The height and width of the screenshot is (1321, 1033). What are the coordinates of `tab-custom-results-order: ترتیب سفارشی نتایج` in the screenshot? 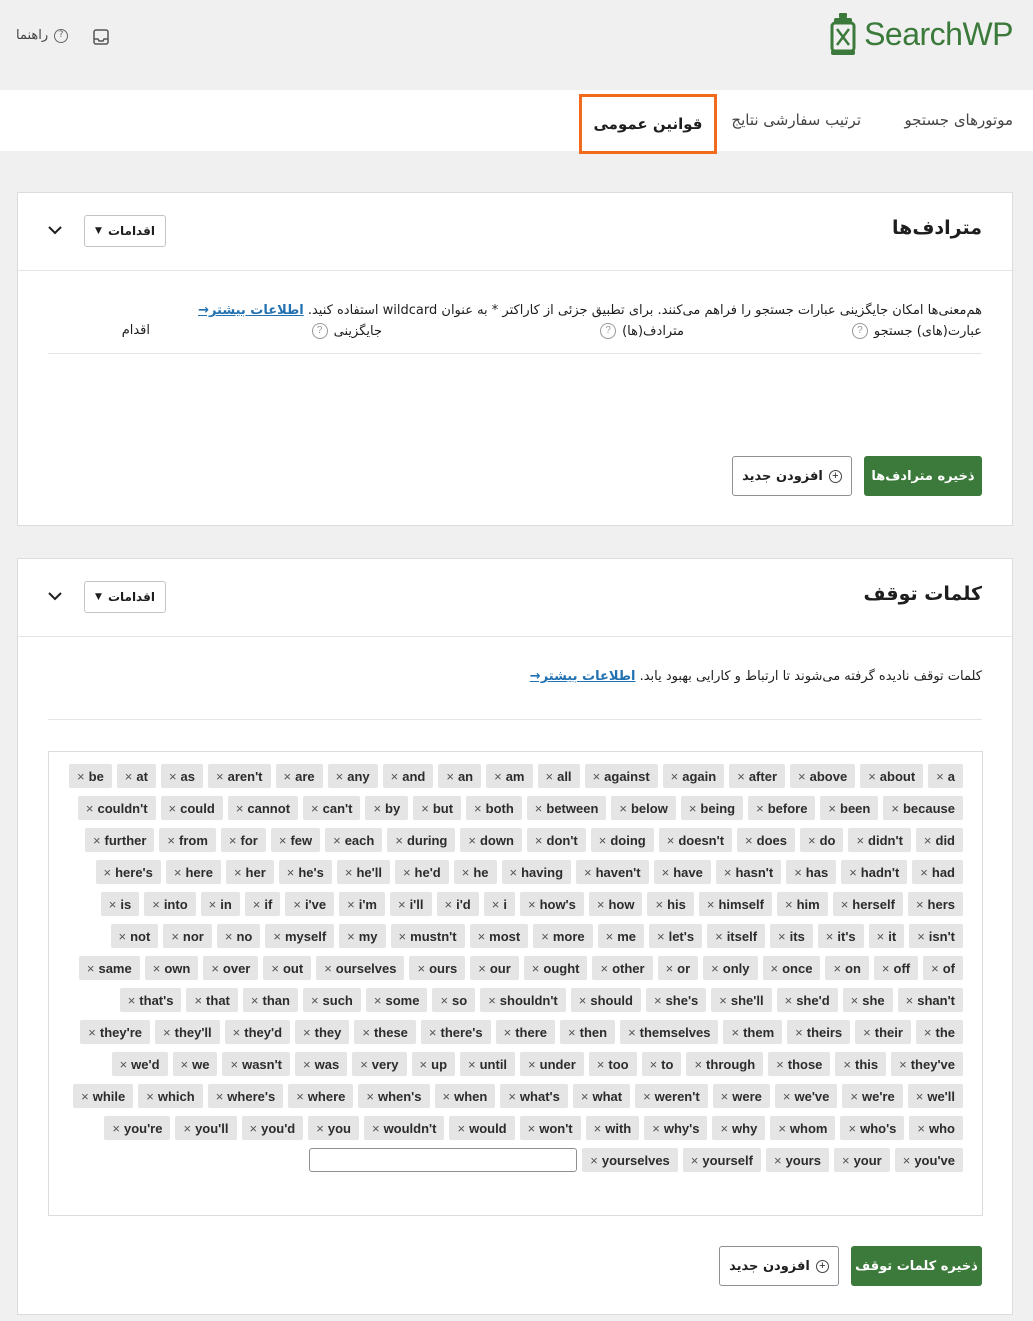 It's located at (796, 120).